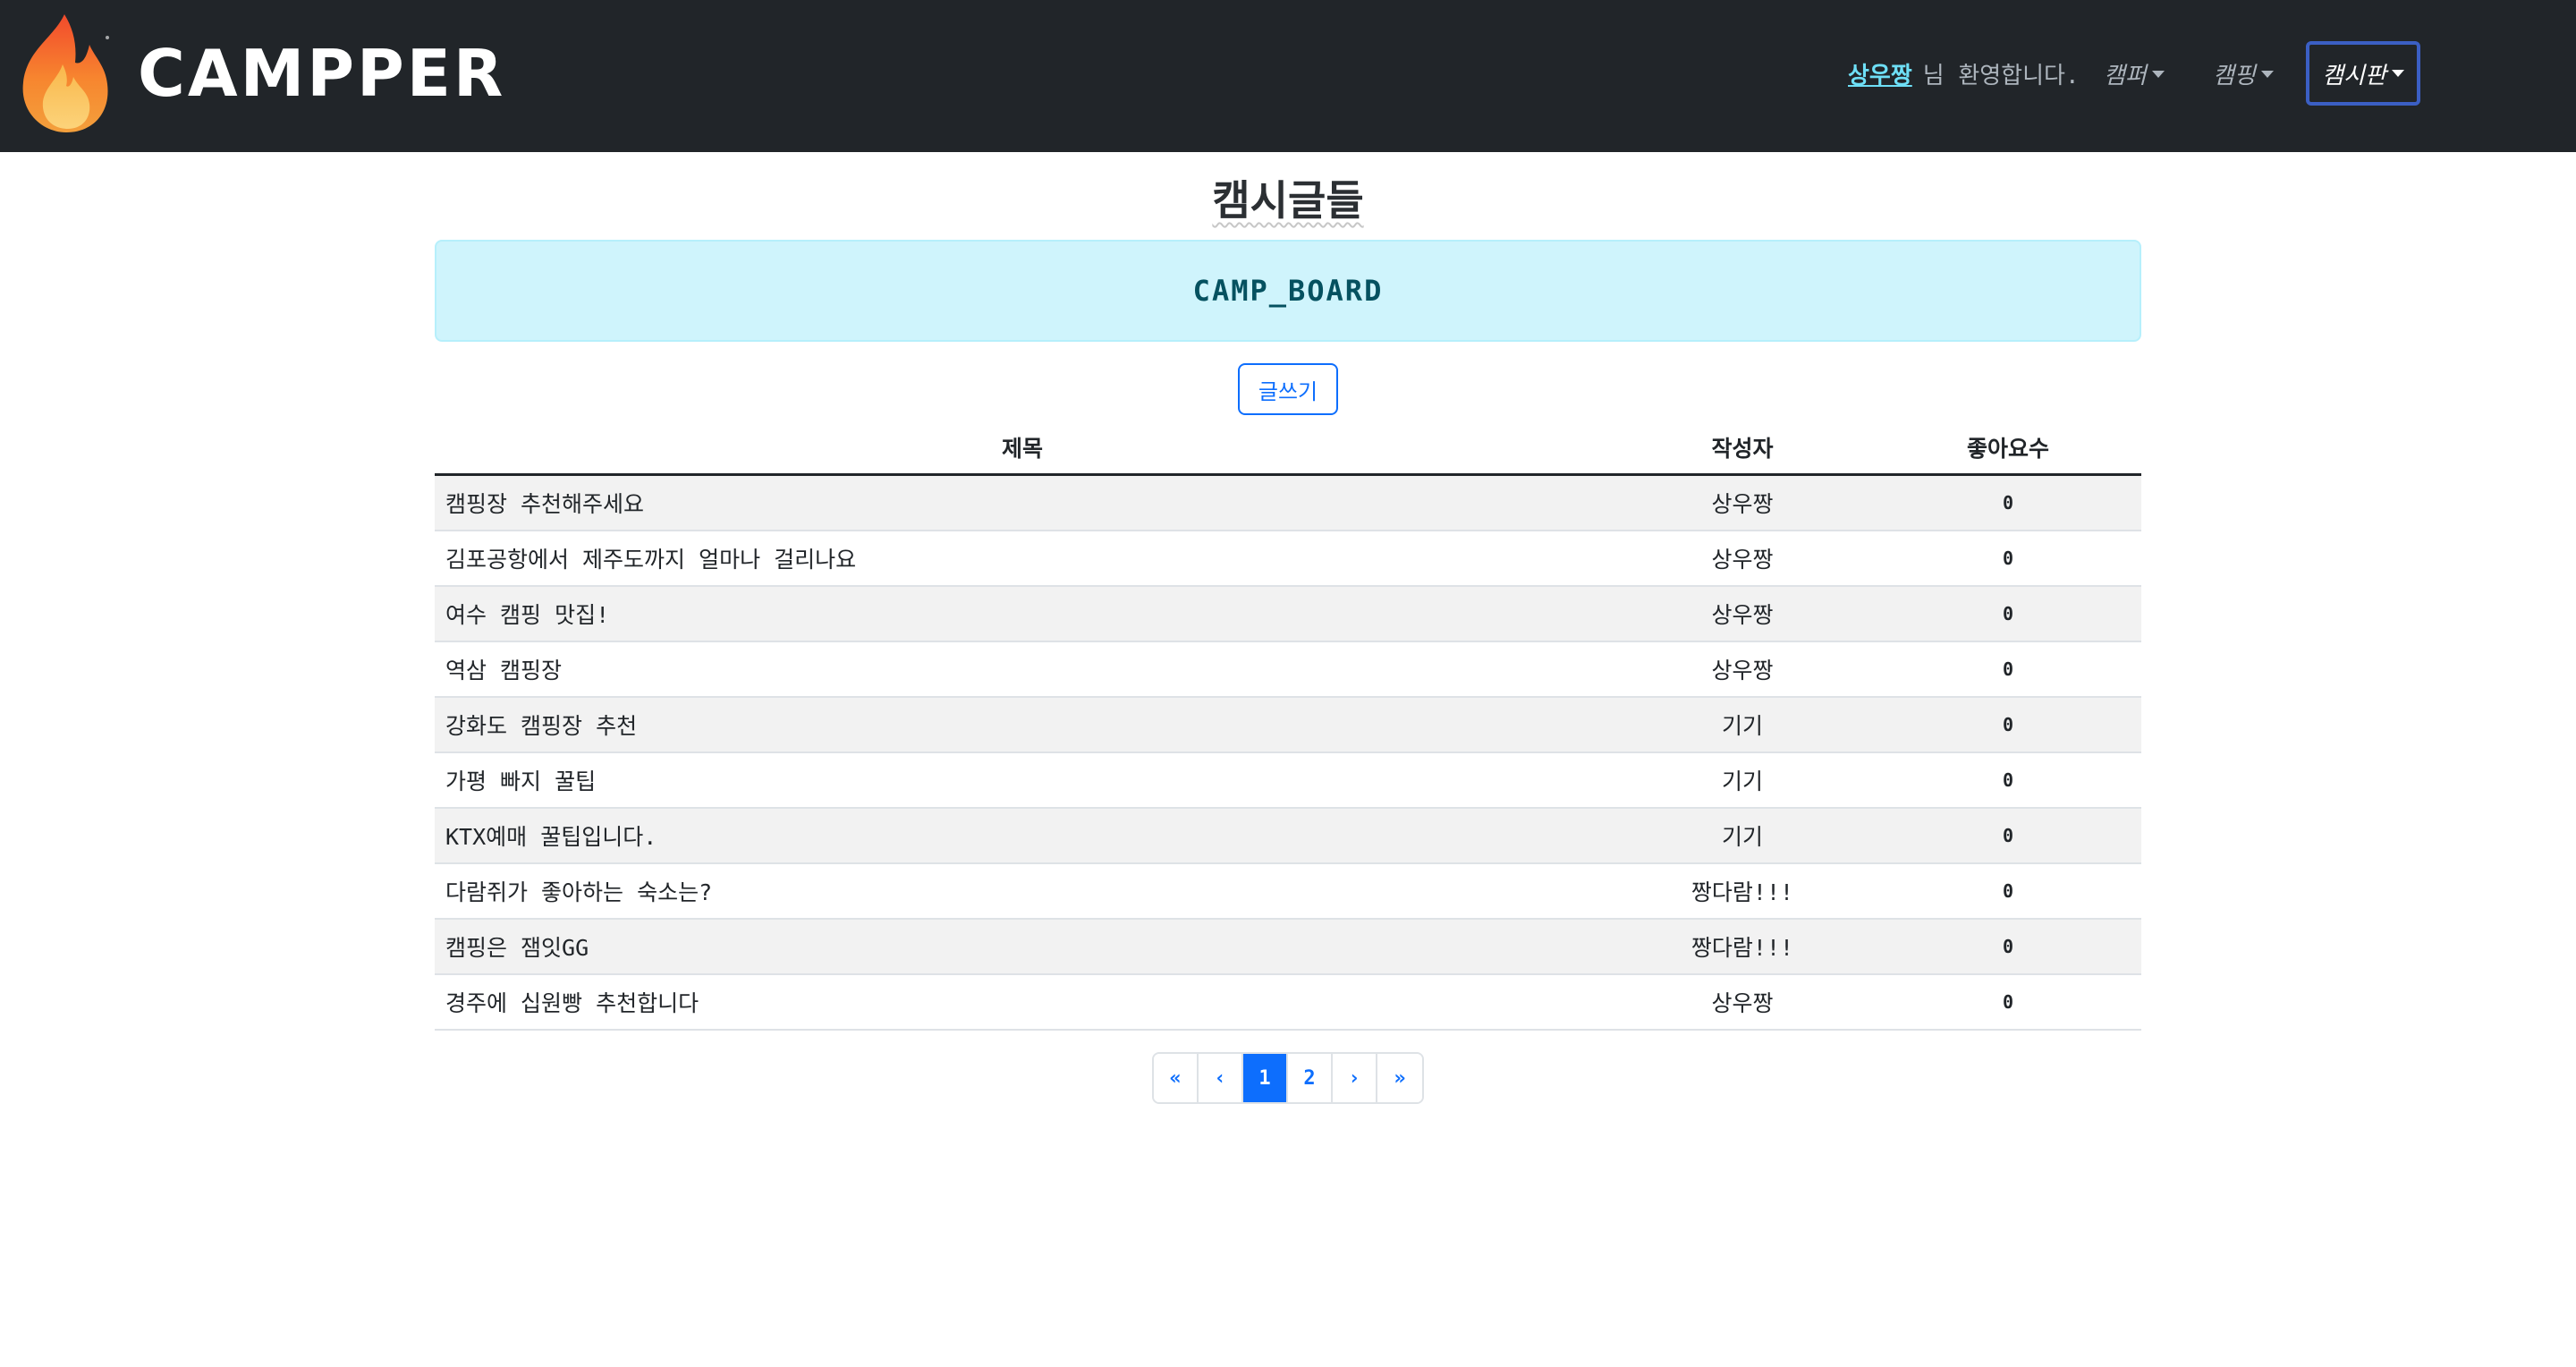 The width and height of the screenshot is (2576, 1367). I want to click on board-banner-text: CAMP_BOARD, so click(1288, 291).